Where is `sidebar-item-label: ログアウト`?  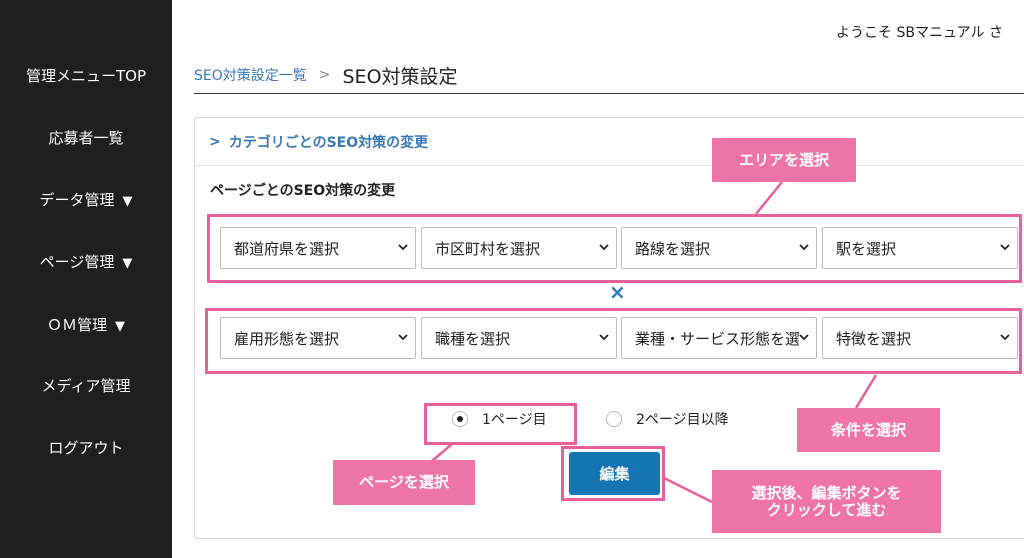
sidebar-item-label: ログアウト is located at coordinates (86, 448).